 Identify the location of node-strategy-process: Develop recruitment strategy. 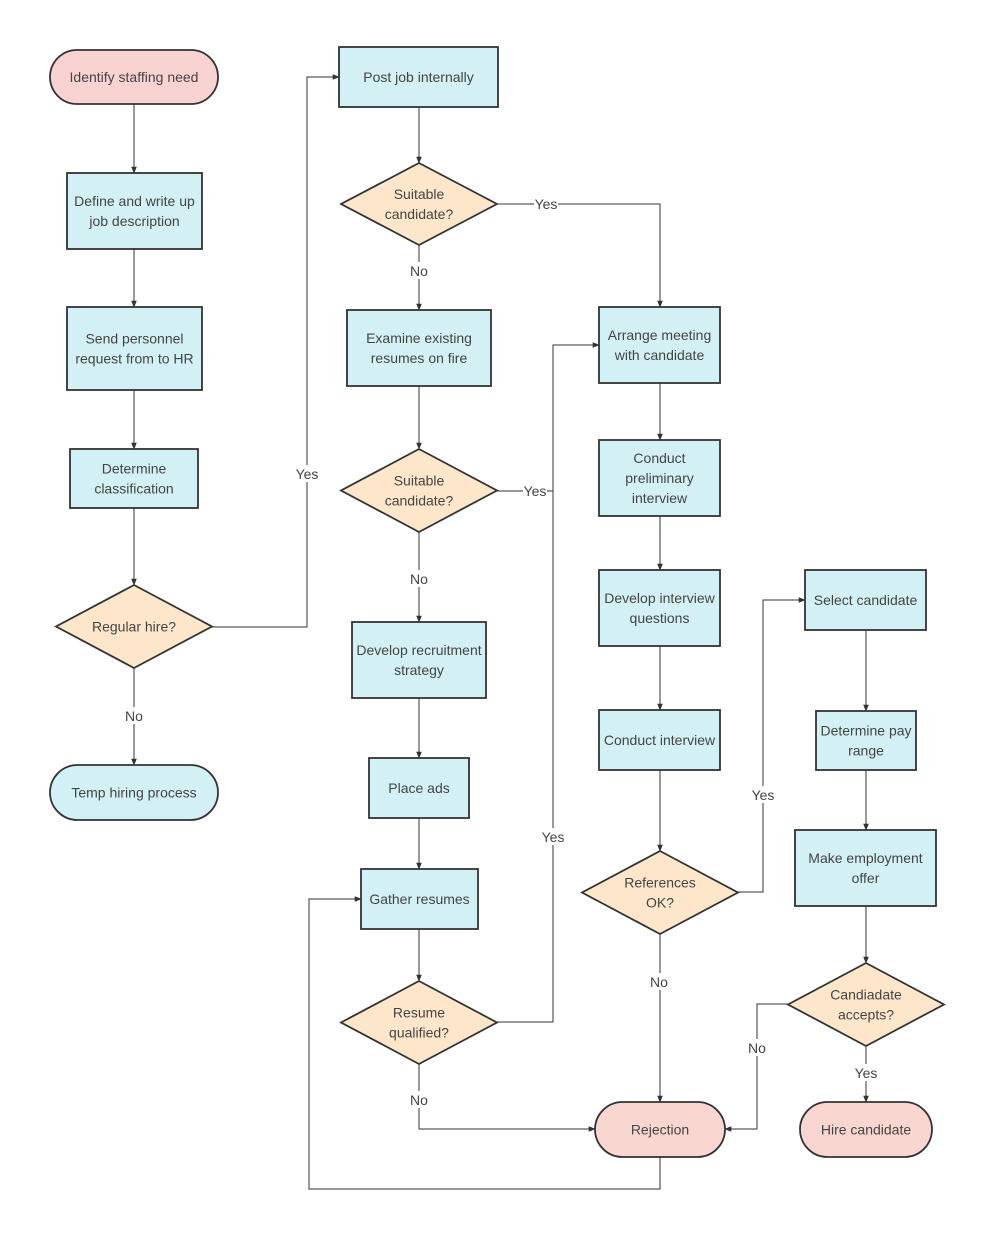
(419, 660).